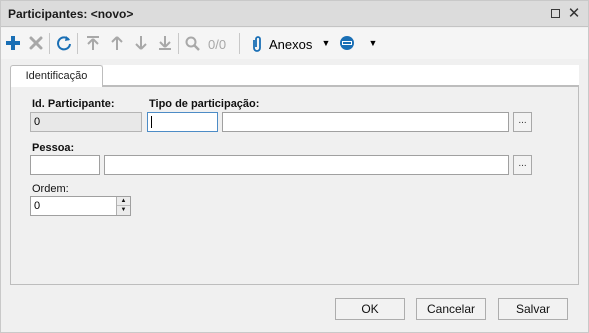 This screenshot has height=333, width=589. I want to click on ok-button: OK, so click(370, 309).